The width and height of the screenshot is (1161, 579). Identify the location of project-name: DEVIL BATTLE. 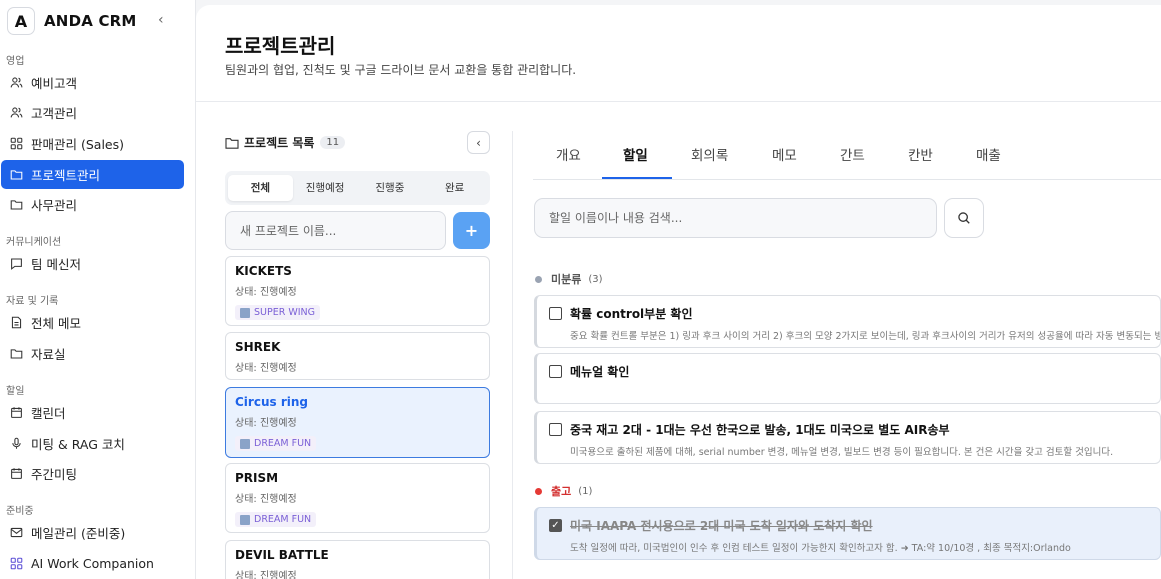
(282, 555).